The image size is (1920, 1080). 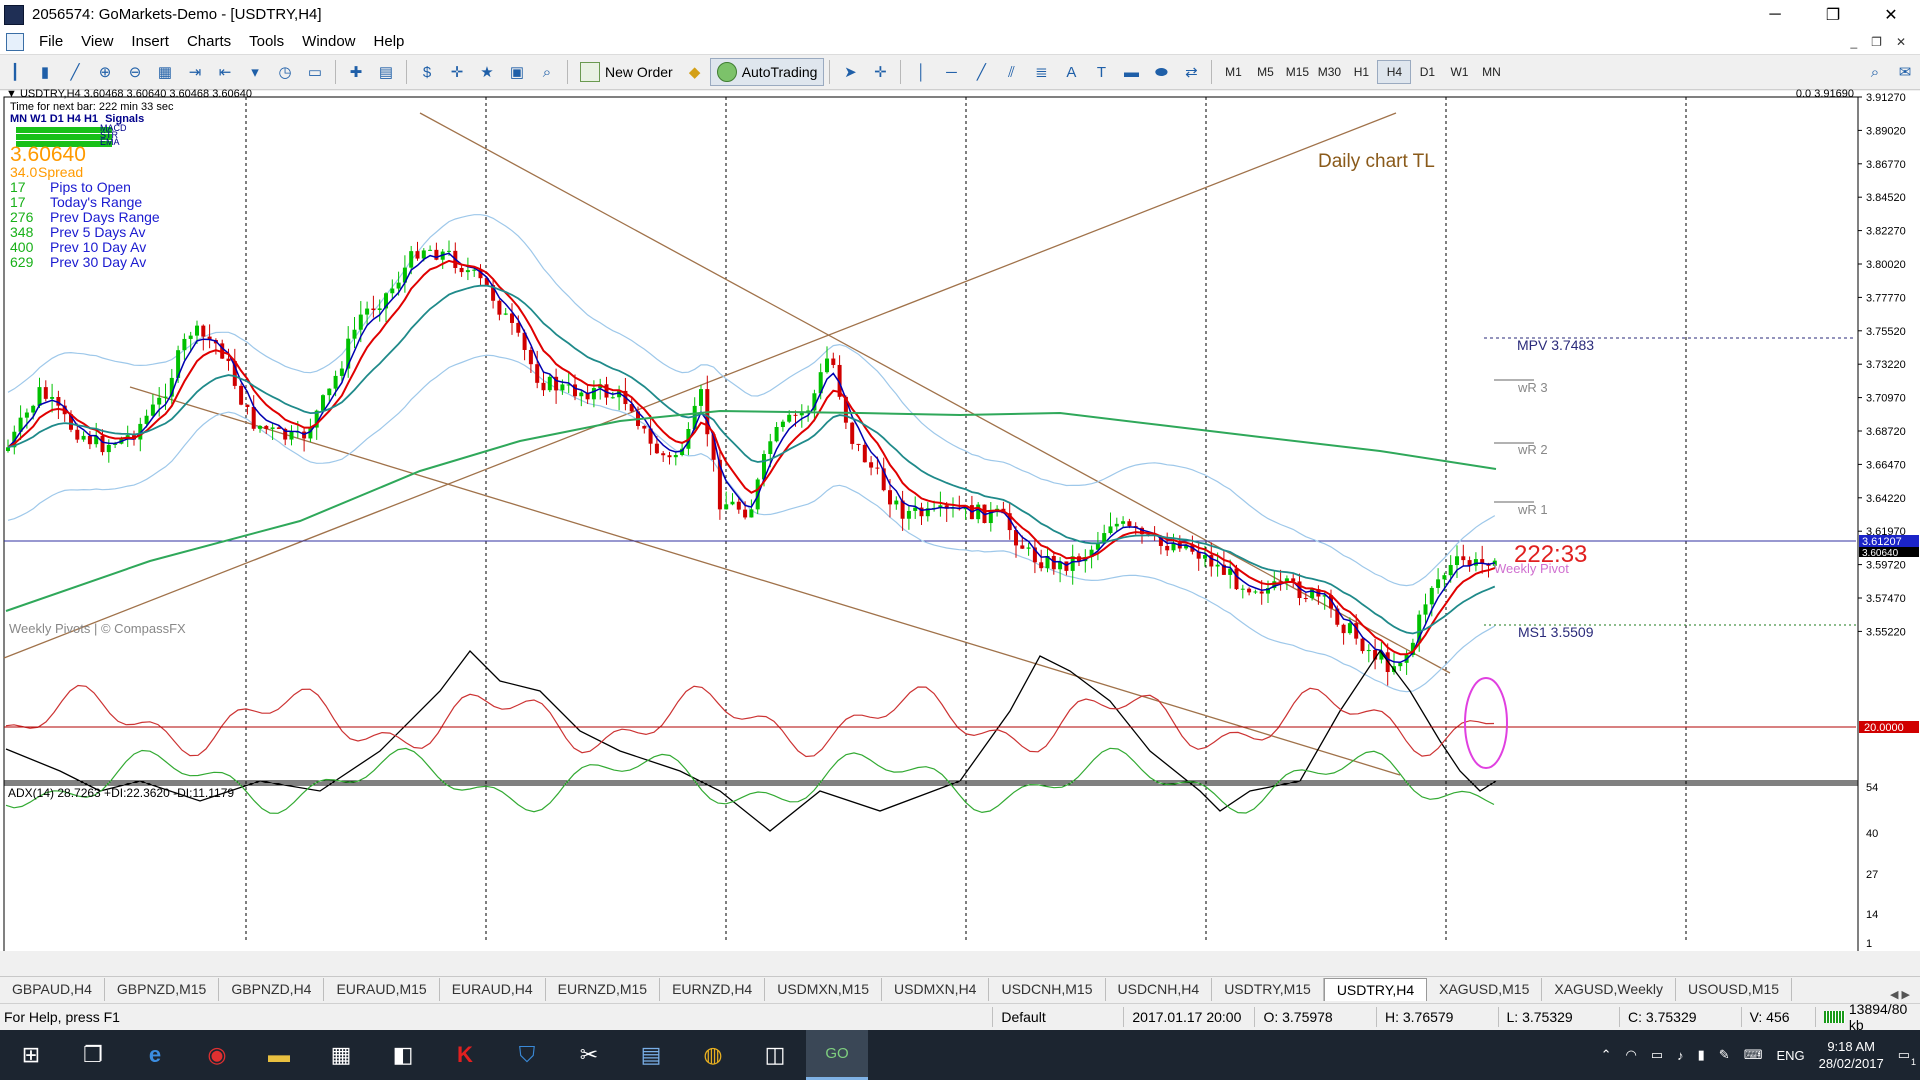 I want to click on menu-charts: Charts, so click(x=209, y=41).